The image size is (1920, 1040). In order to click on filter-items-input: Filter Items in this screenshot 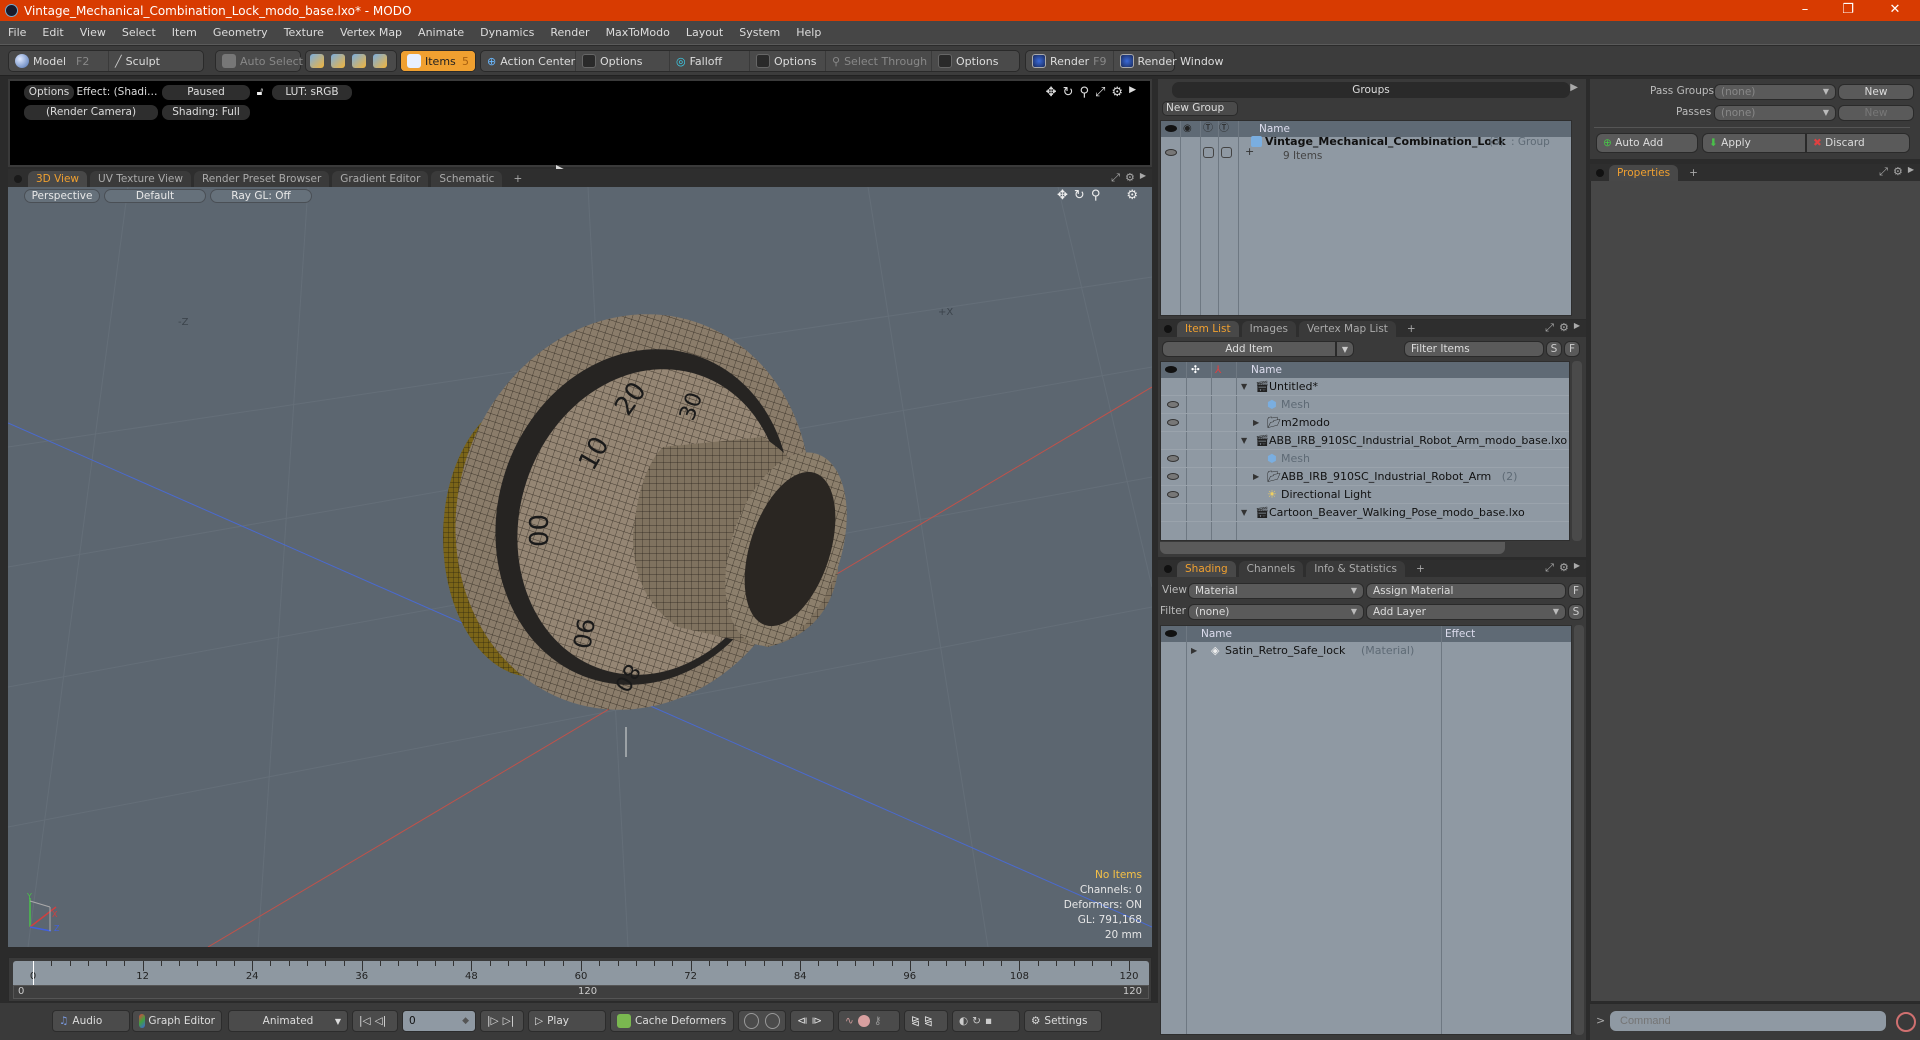, I will do `click(1474, 349)`.